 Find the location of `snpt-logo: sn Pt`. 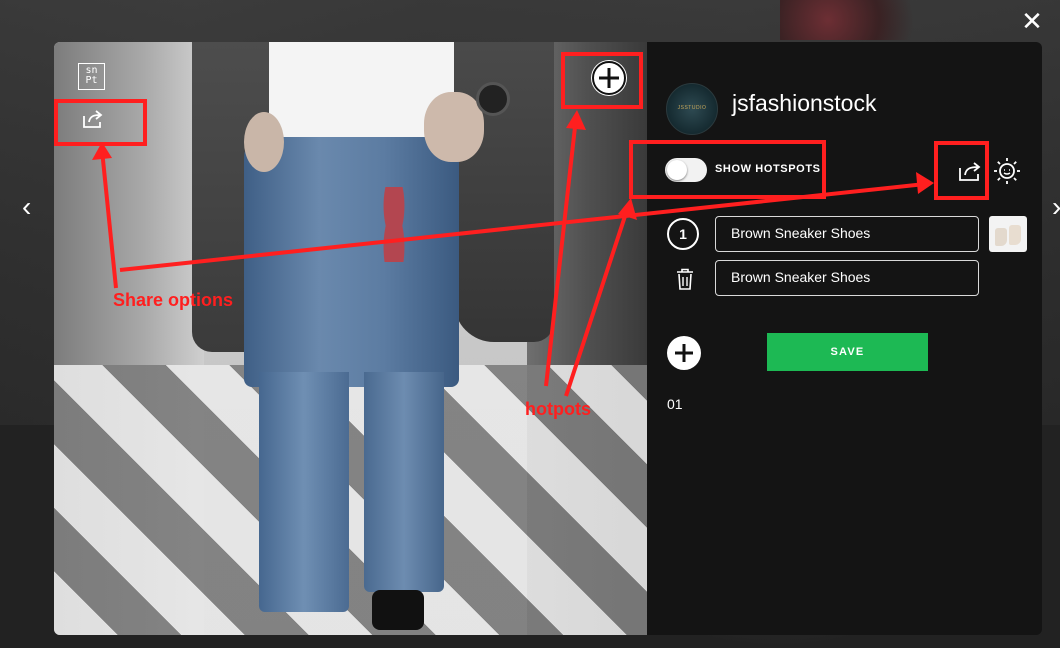

snpt-logo: sn Pt is located at coordinates (91, 76).